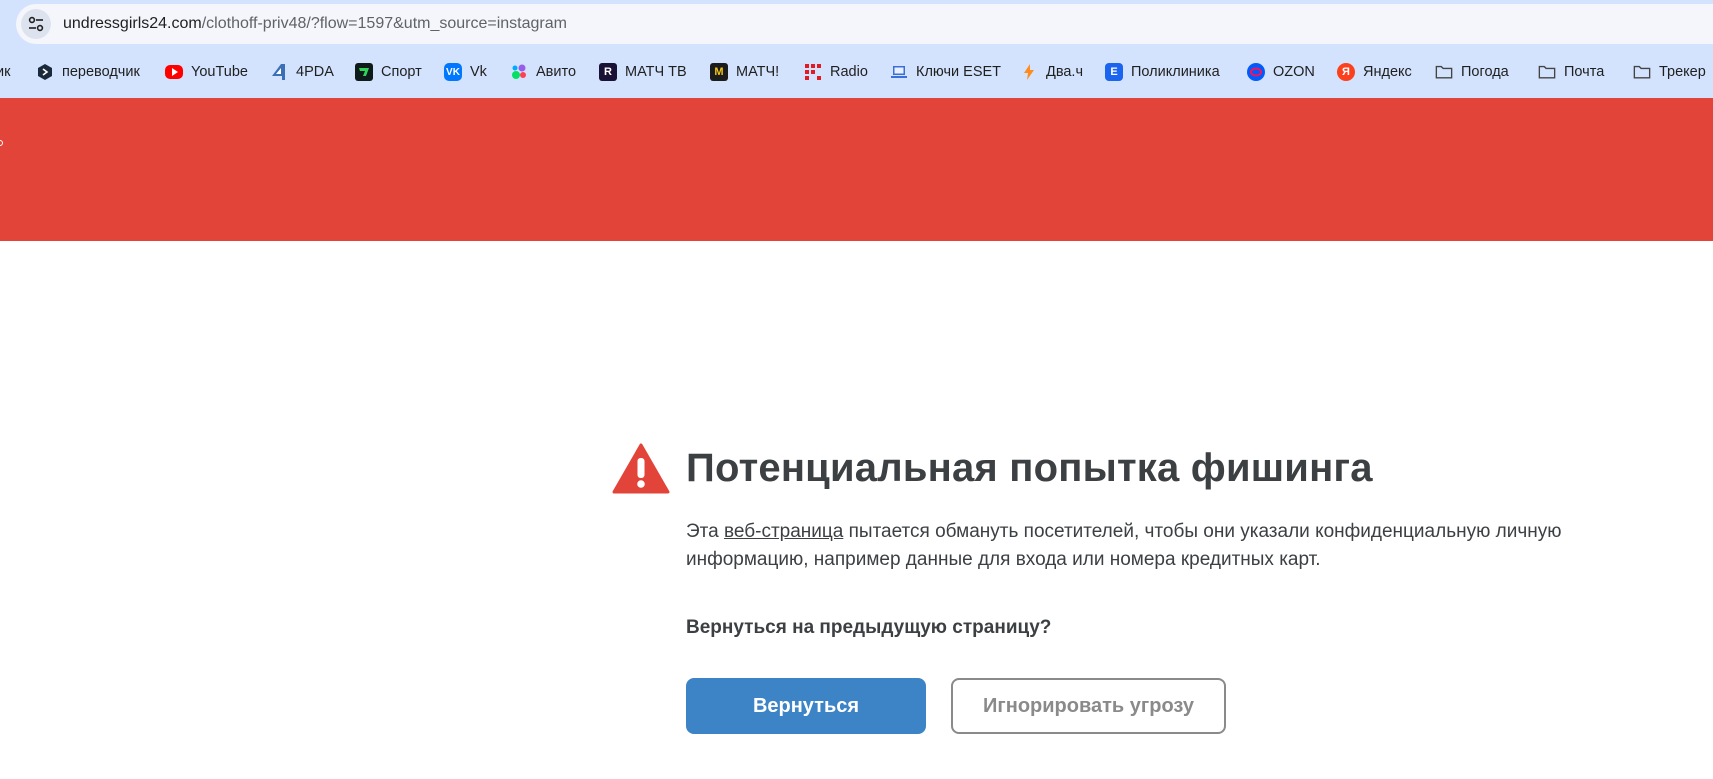  Describe the element at coordinates (1029, 468) in the screenshot. I see `page-title: Потенциальная попытка фишинга` at that location.